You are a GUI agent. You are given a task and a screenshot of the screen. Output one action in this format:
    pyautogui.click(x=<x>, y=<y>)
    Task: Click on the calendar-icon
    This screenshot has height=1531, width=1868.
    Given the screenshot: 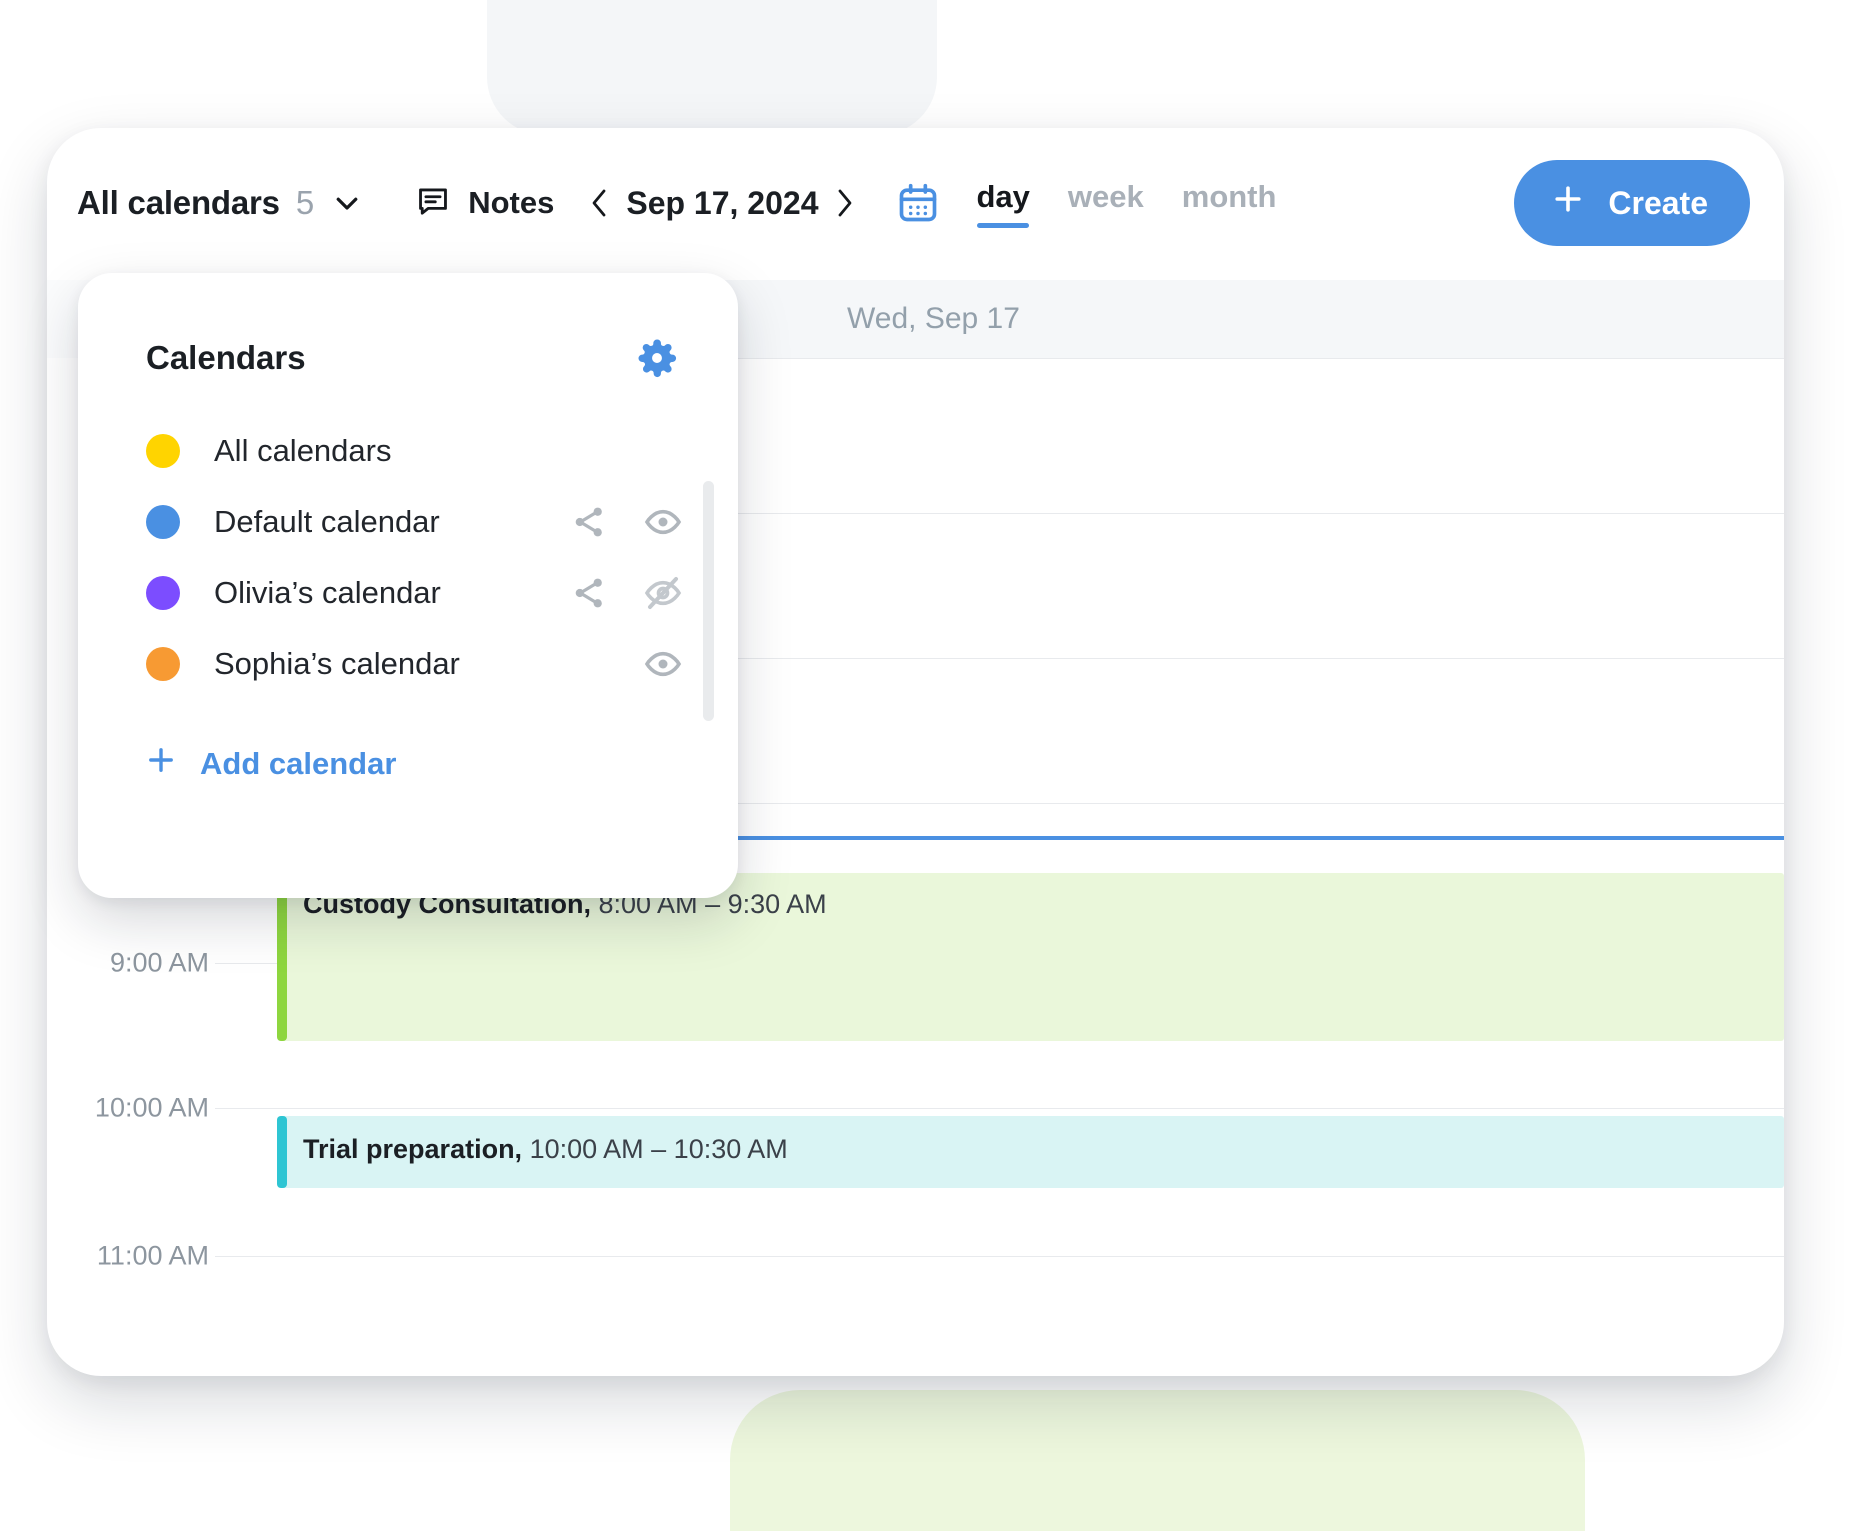 What is the action you would take?
    pyautogui.click(x=918, y=203)
    